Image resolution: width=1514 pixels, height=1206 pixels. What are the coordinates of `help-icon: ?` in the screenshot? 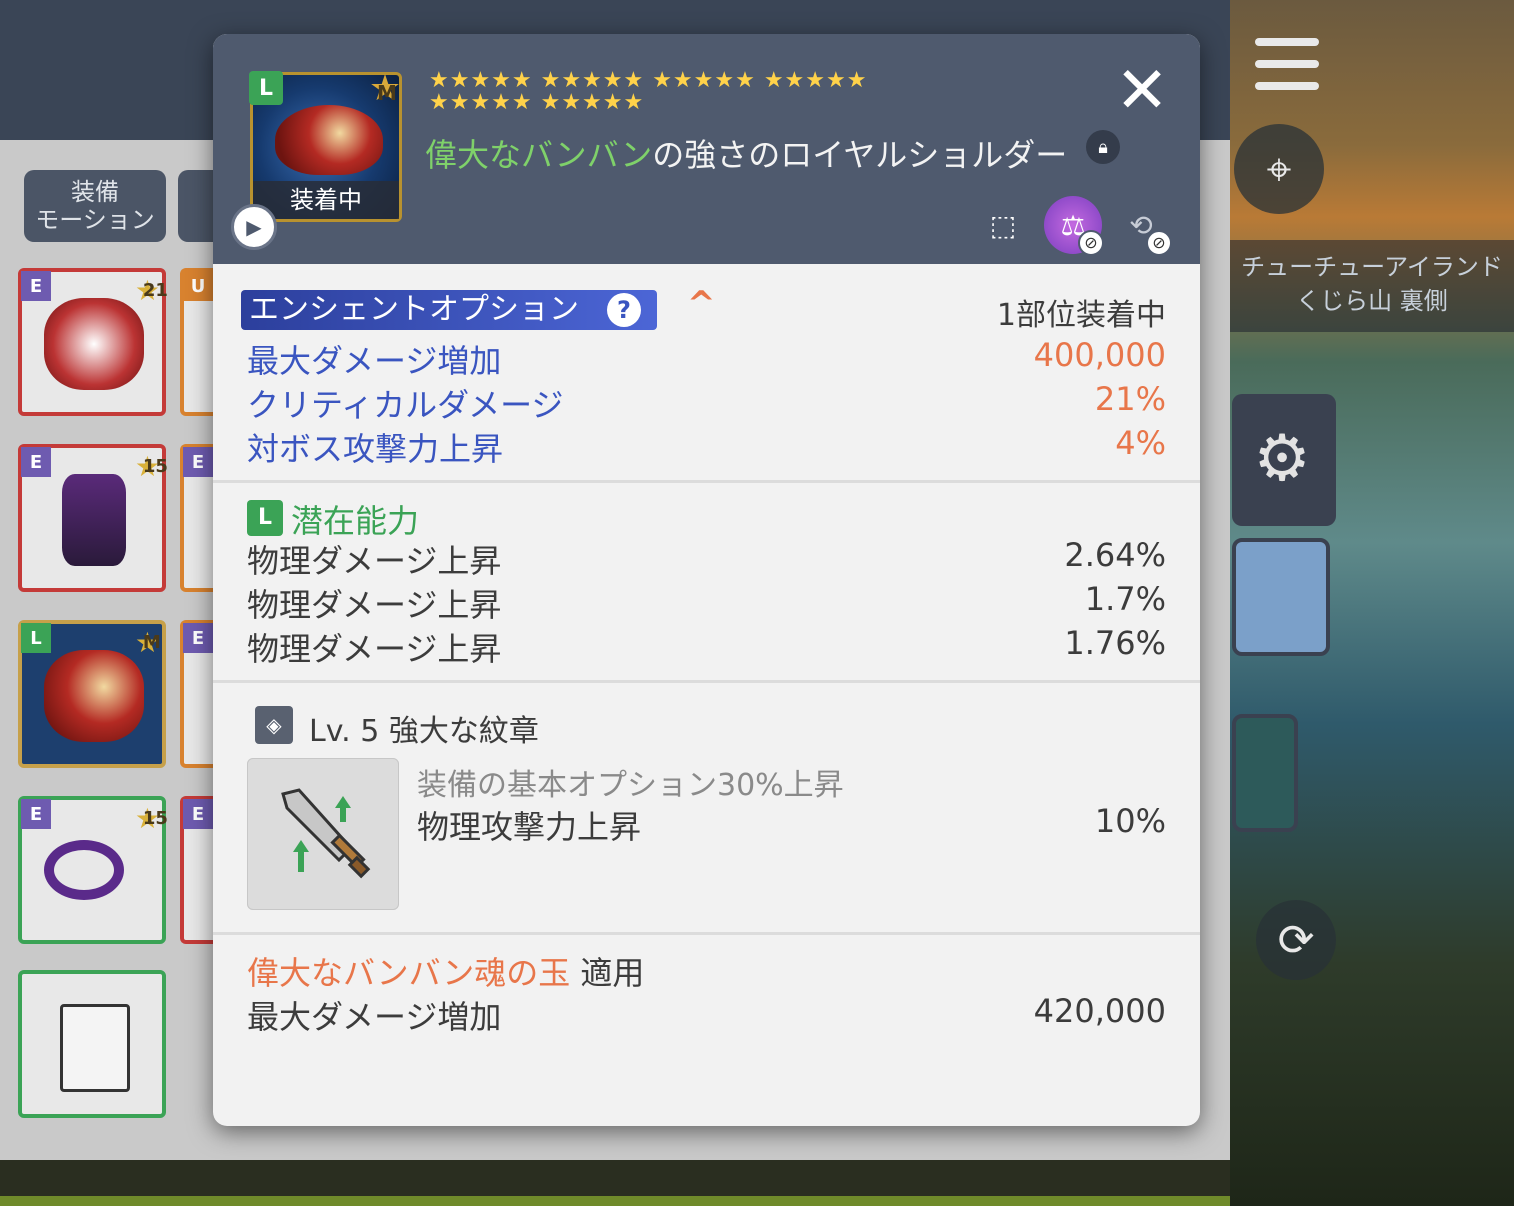 It's located at (624, 310).